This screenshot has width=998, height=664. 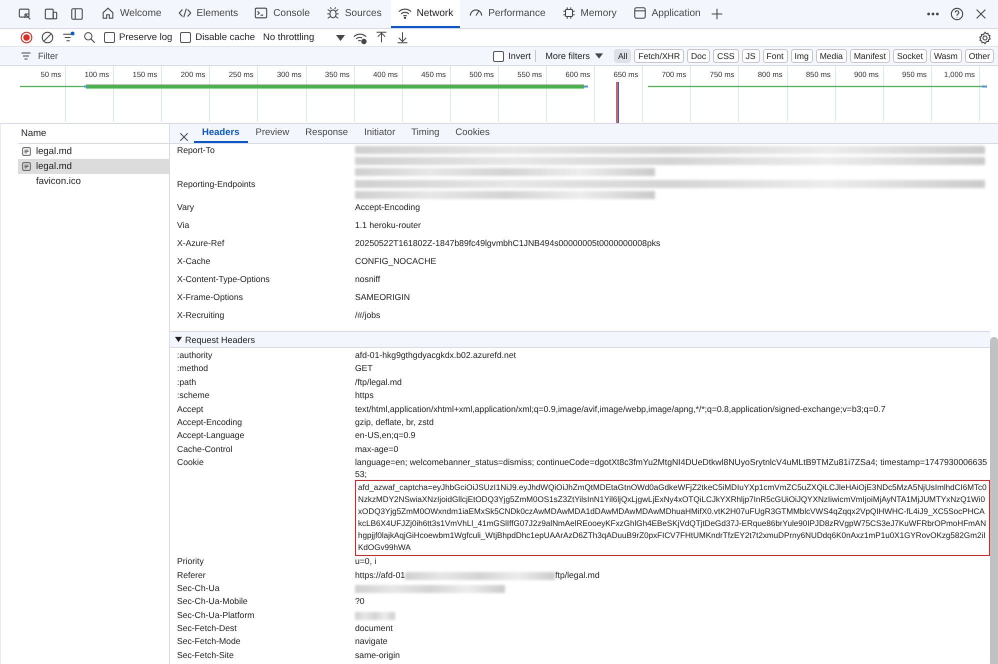 I want to click on filter-field: Filter, so click(x=256, y=56).